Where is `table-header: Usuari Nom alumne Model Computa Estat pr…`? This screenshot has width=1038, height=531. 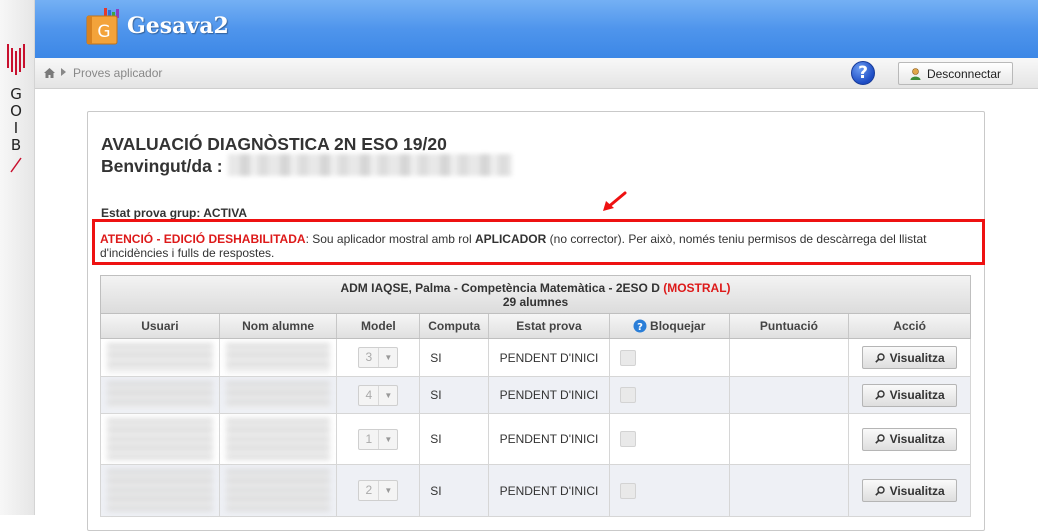 table-header: Usuari Nom alumne Model Computa Estat pr… is located at coordinates (535, 326).